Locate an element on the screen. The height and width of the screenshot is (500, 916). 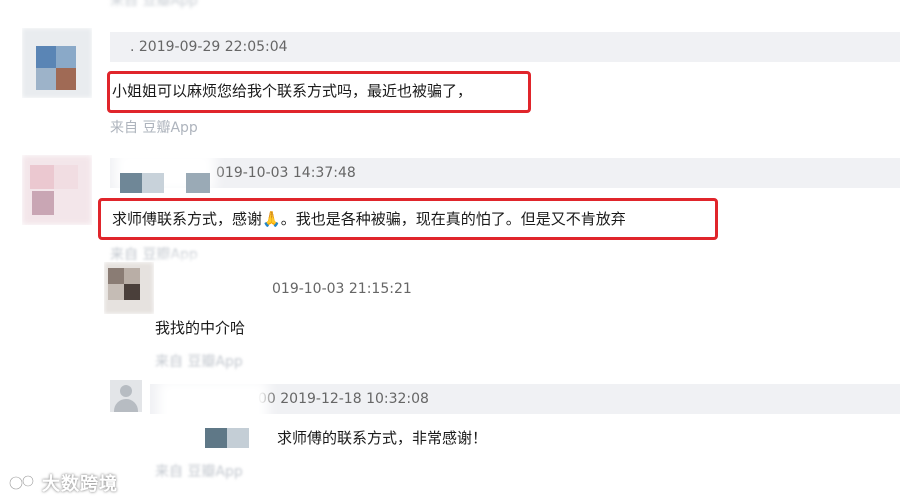
previous-comment-source: 来自 豆瓣App is located at coordinates (154, 4).